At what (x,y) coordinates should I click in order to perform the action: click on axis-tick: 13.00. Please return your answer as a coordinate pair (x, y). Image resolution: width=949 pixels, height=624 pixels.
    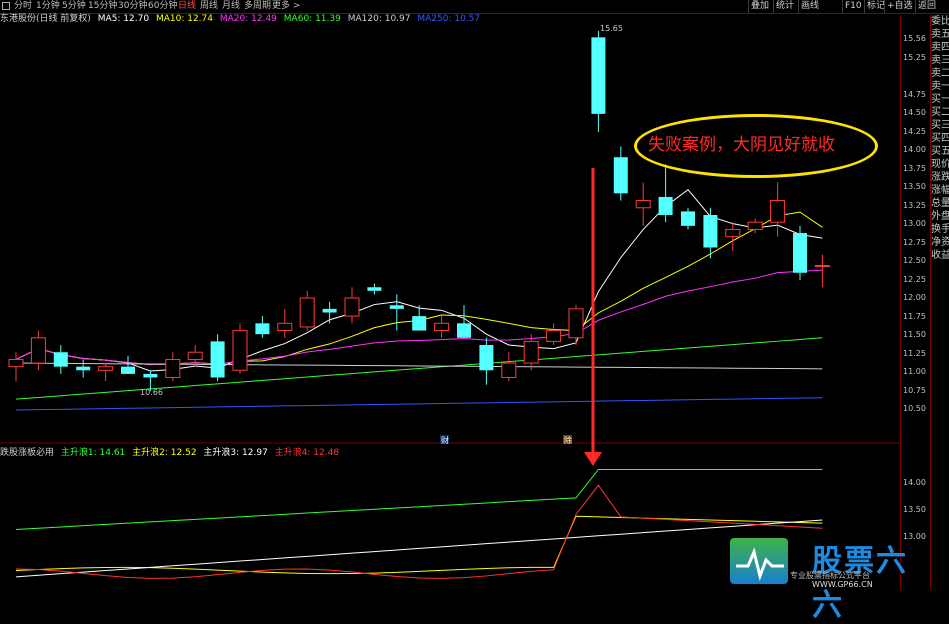
    Looking at the image, I should click on (914, 223).